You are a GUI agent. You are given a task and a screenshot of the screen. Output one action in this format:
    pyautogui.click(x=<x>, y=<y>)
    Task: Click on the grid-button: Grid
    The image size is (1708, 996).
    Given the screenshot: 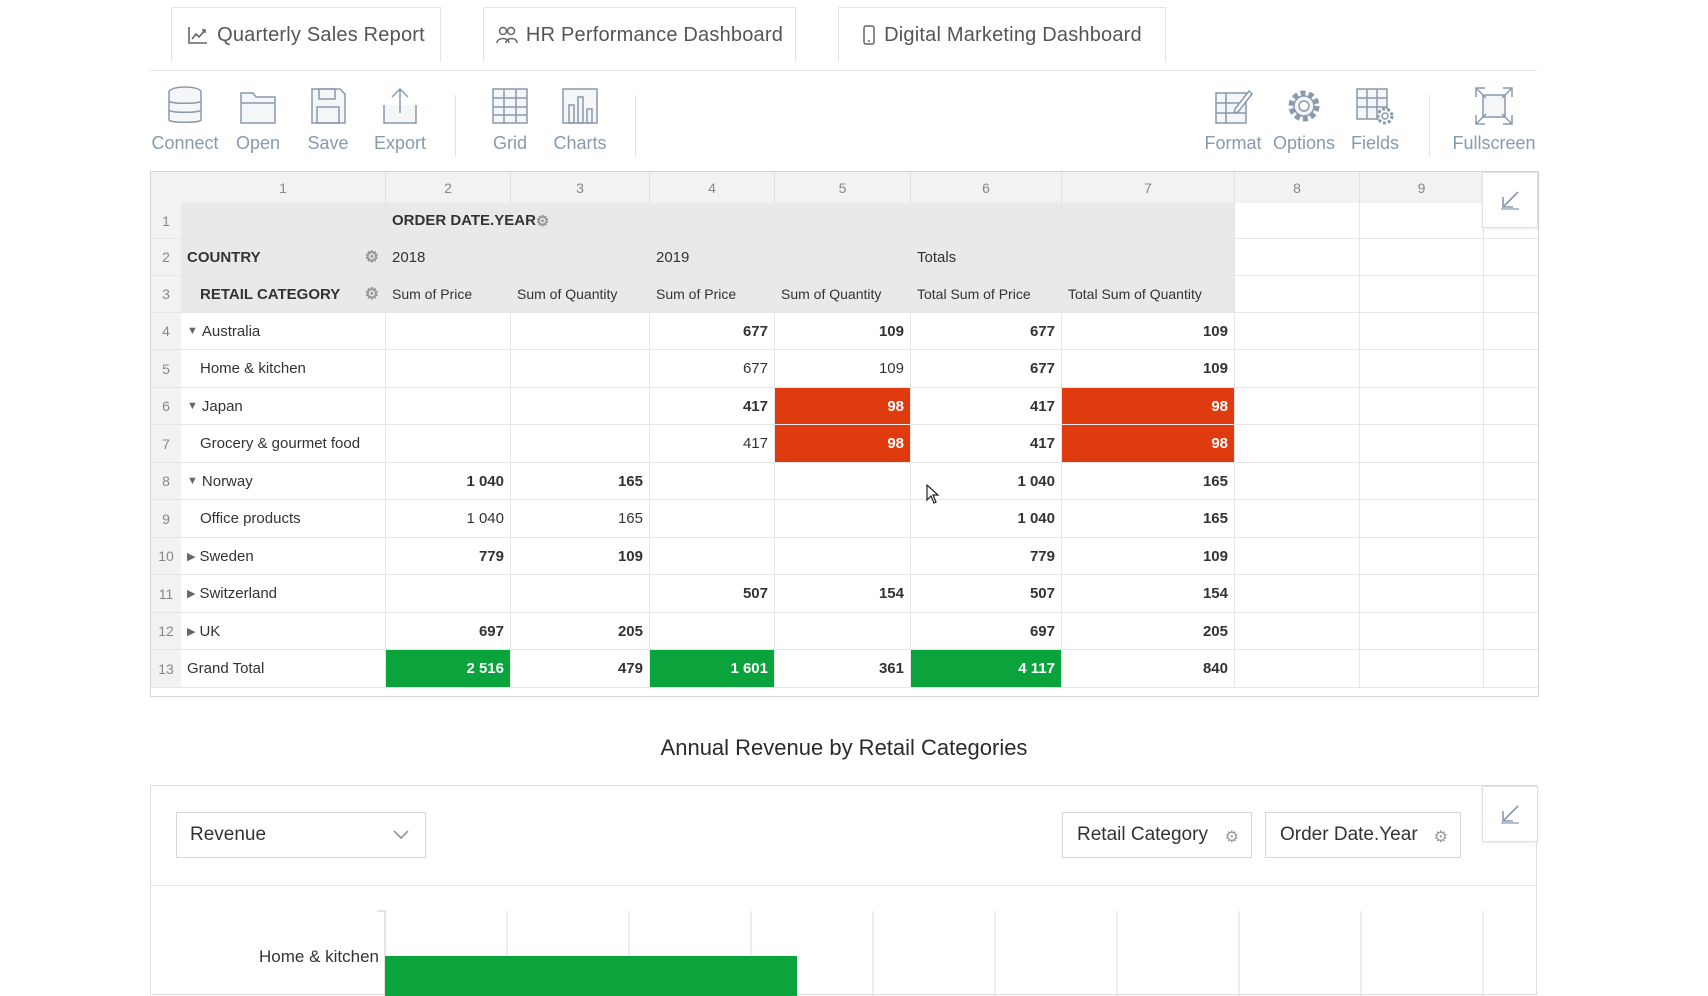 What is the action you would take?
    pyautogui.click(x=510, y=119)
    